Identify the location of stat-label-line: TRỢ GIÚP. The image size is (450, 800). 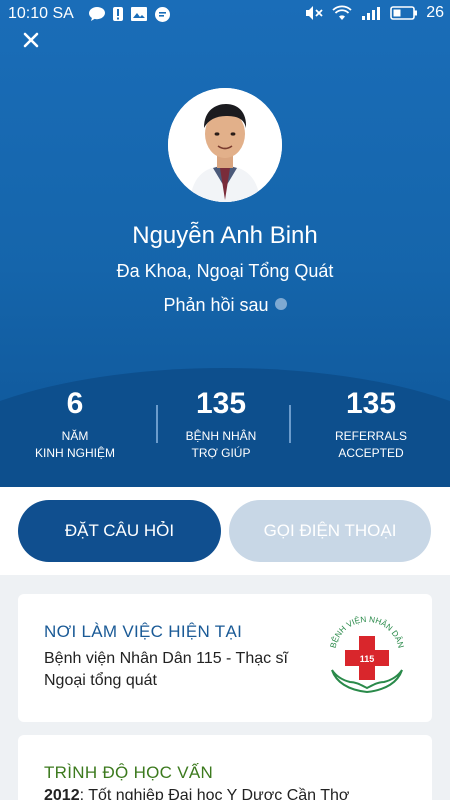
(221, 453).